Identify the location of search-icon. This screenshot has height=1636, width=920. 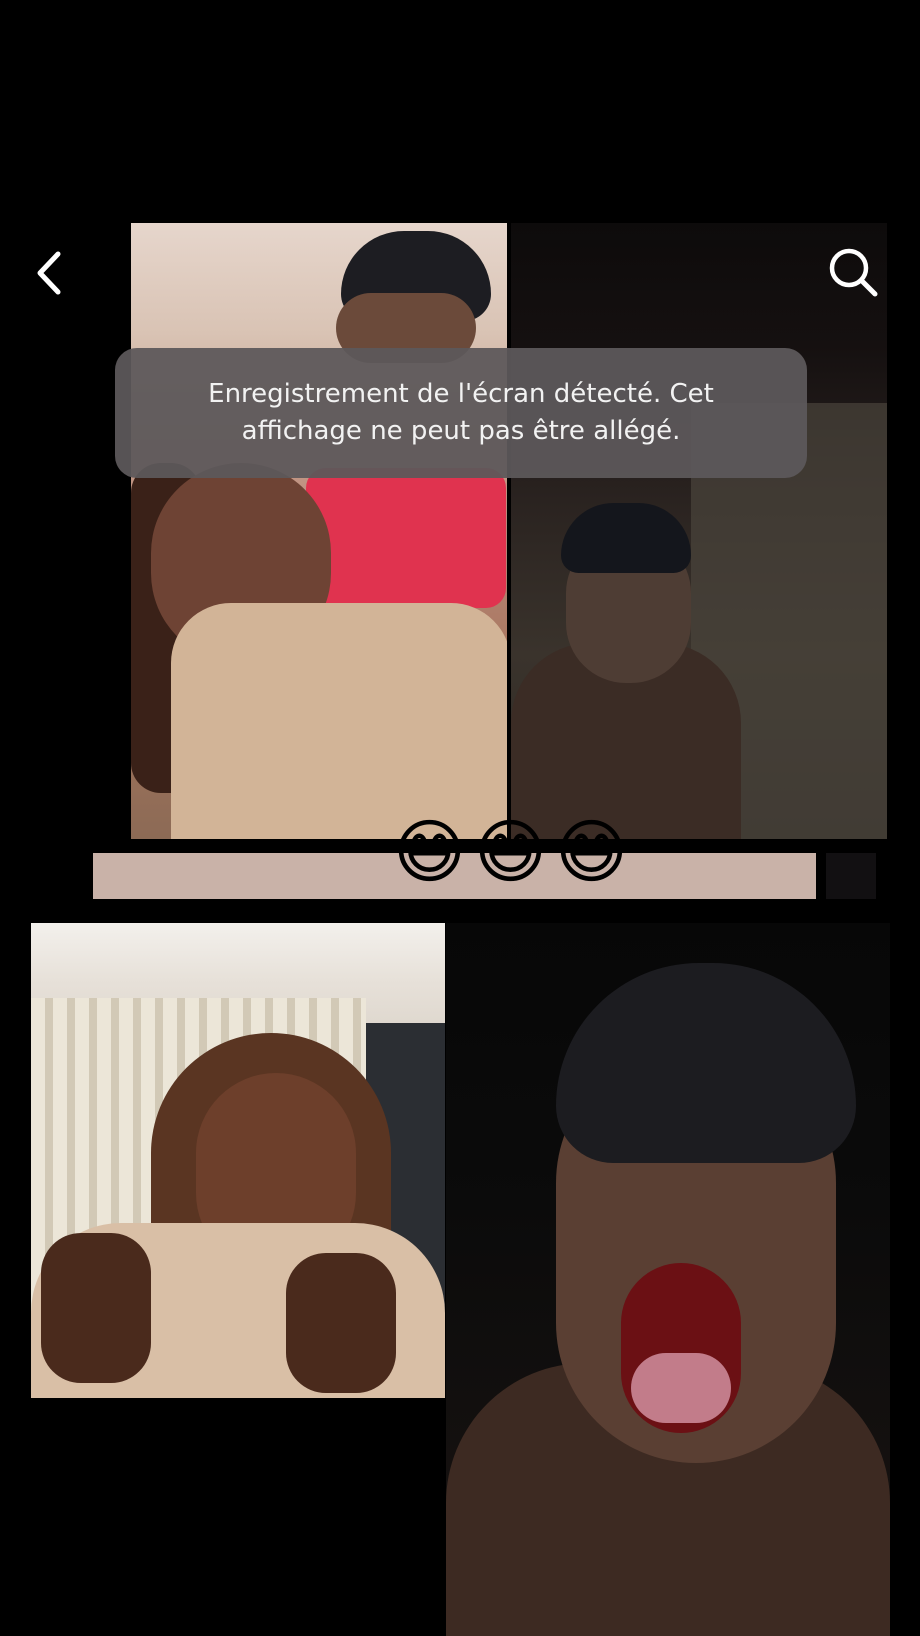
(853, 272).